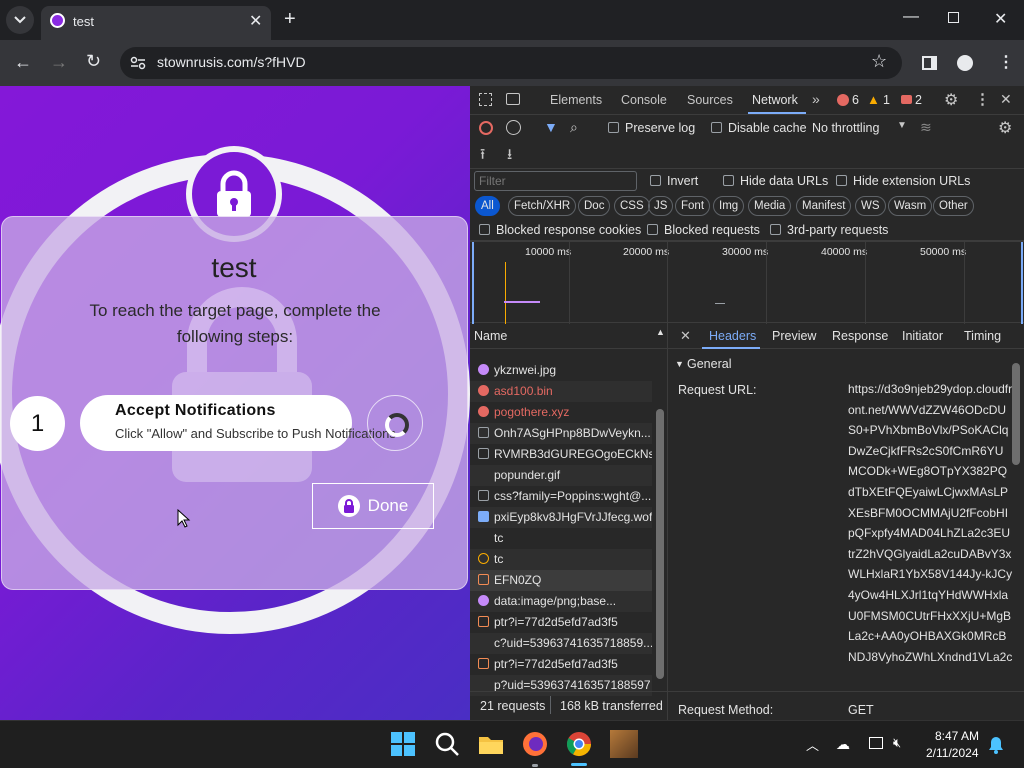 The image size is (1024, 768). What do you see at coordinates (729, 206) in the screenshot?
I see `filter-img: Img` at bounding box center [729, 206].